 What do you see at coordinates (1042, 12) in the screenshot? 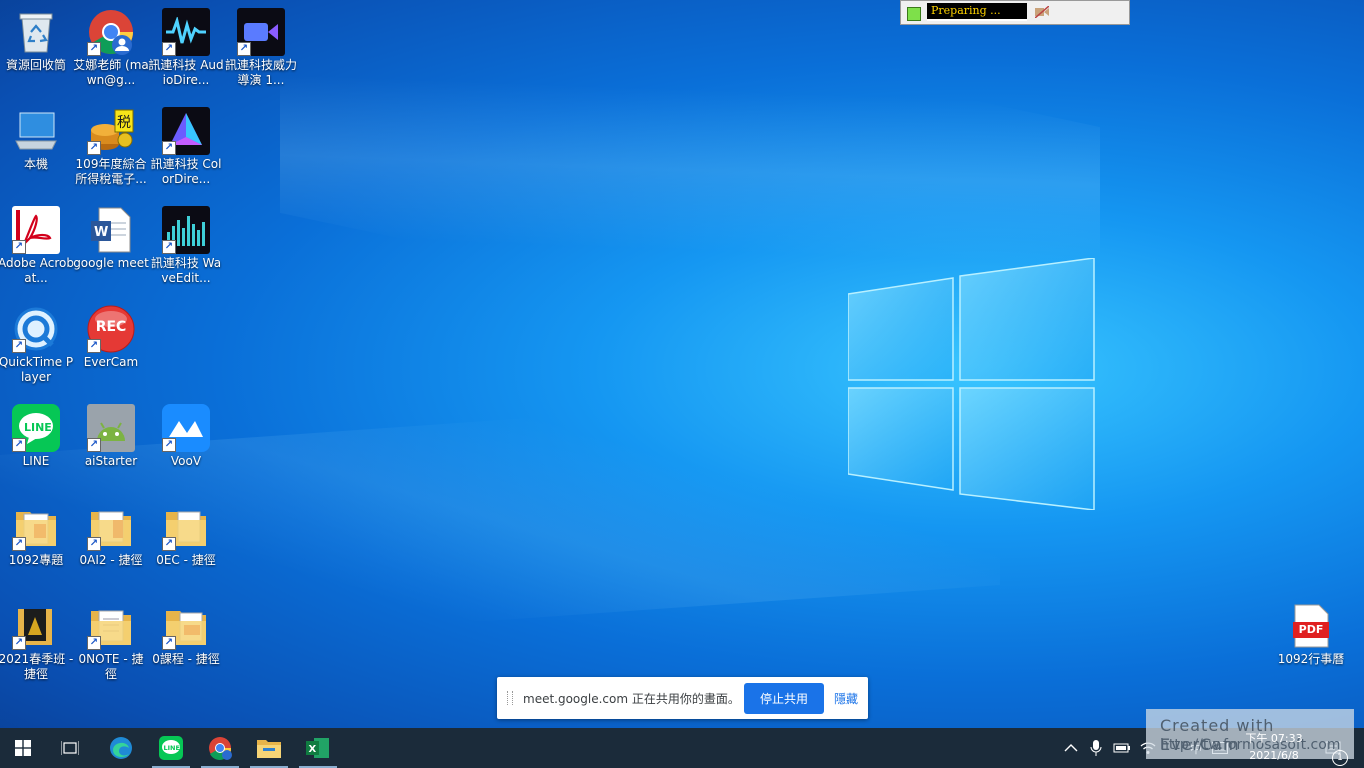
I see `camera-off-icon` at bounding box center [1042, 12].